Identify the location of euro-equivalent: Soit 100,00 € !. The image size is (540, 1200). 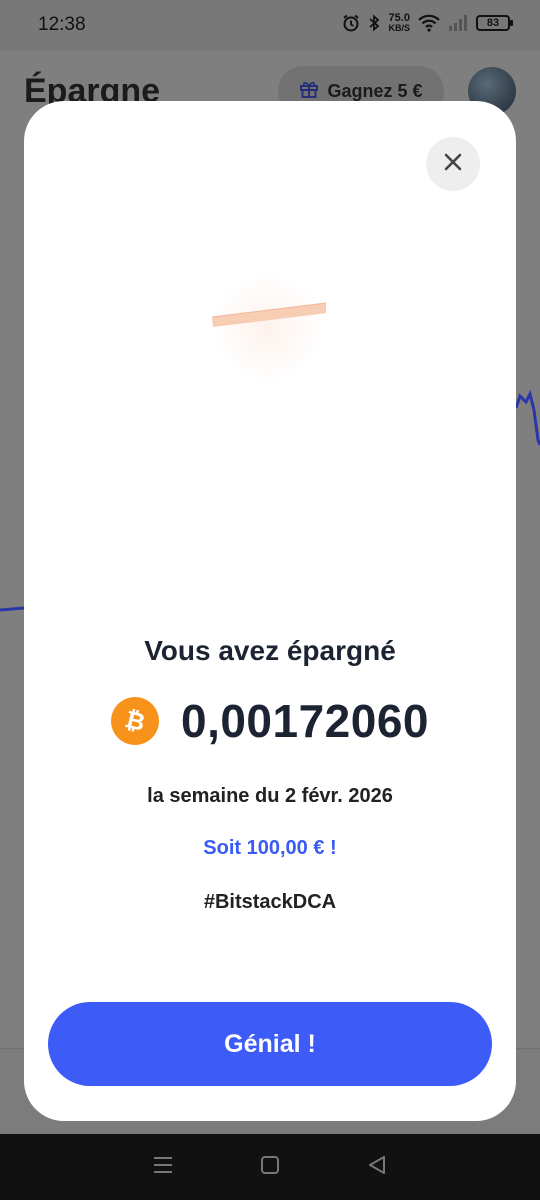
(270, 848).